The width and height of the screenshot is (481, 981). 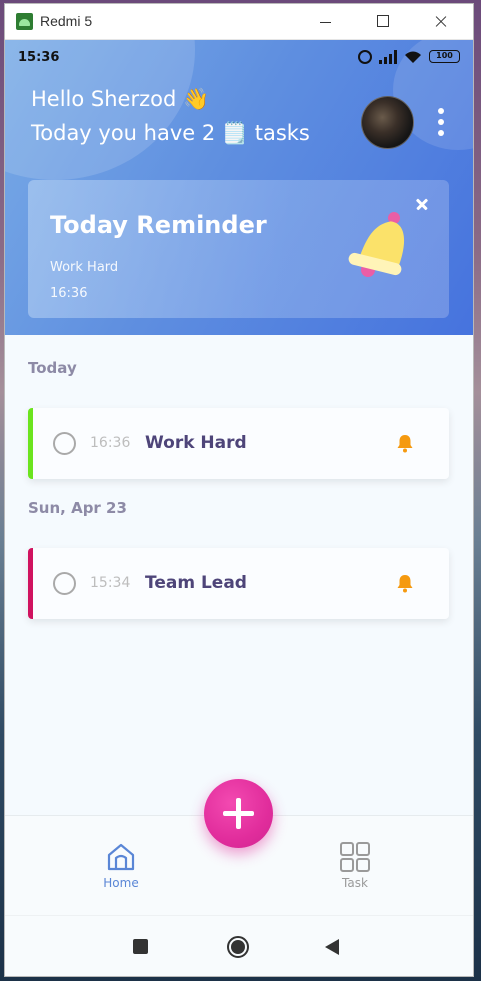 What do you see at coordinates (110, 583) in the screenshot?
I see `task-time: 15:34` at bounding box center [110, 583].